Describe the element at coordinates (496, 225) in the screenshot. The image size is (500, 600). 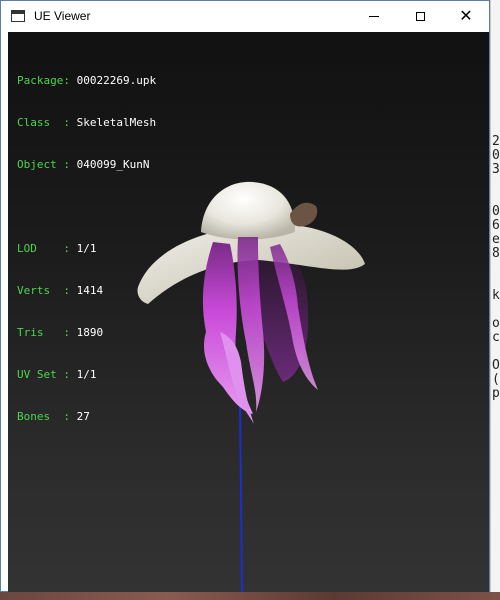
I see `background-text-char: 6` at that location.